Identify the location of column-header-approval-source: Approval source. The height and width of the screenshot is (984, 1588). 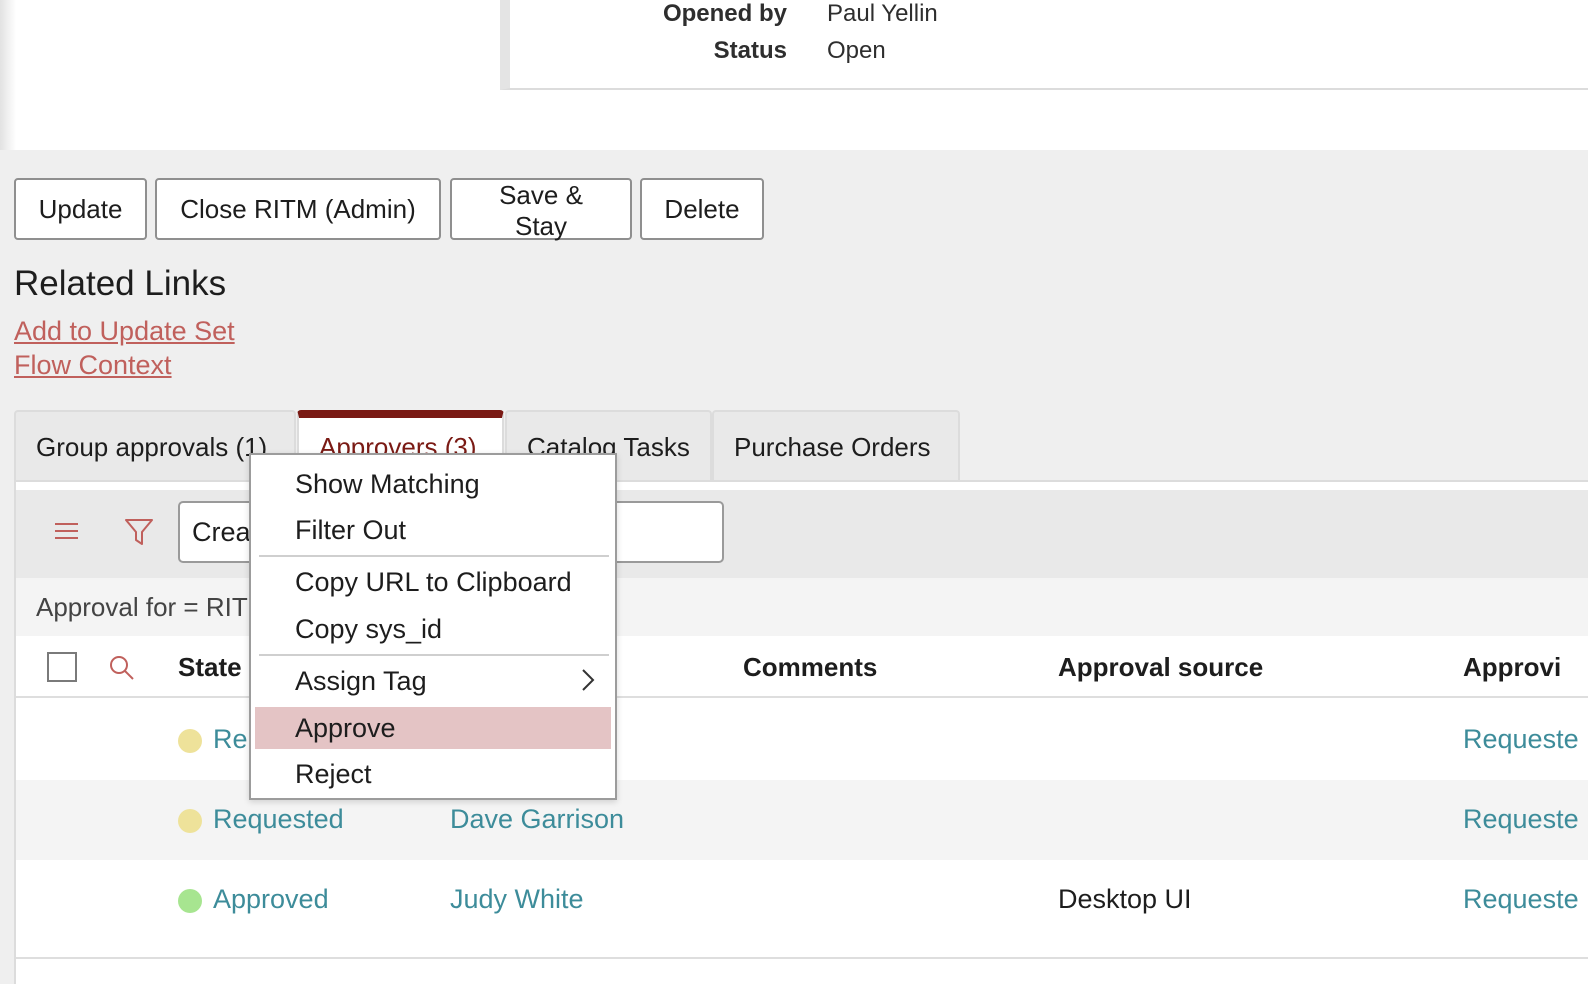
(1160, 667).